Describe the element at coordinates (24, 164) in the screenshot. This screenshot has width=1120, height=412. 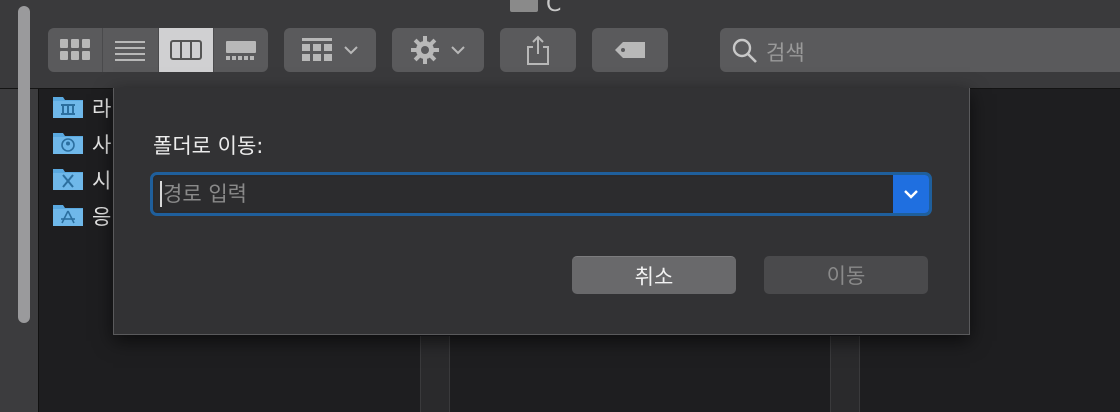
I see `sidebar-scrollbar` at that location.